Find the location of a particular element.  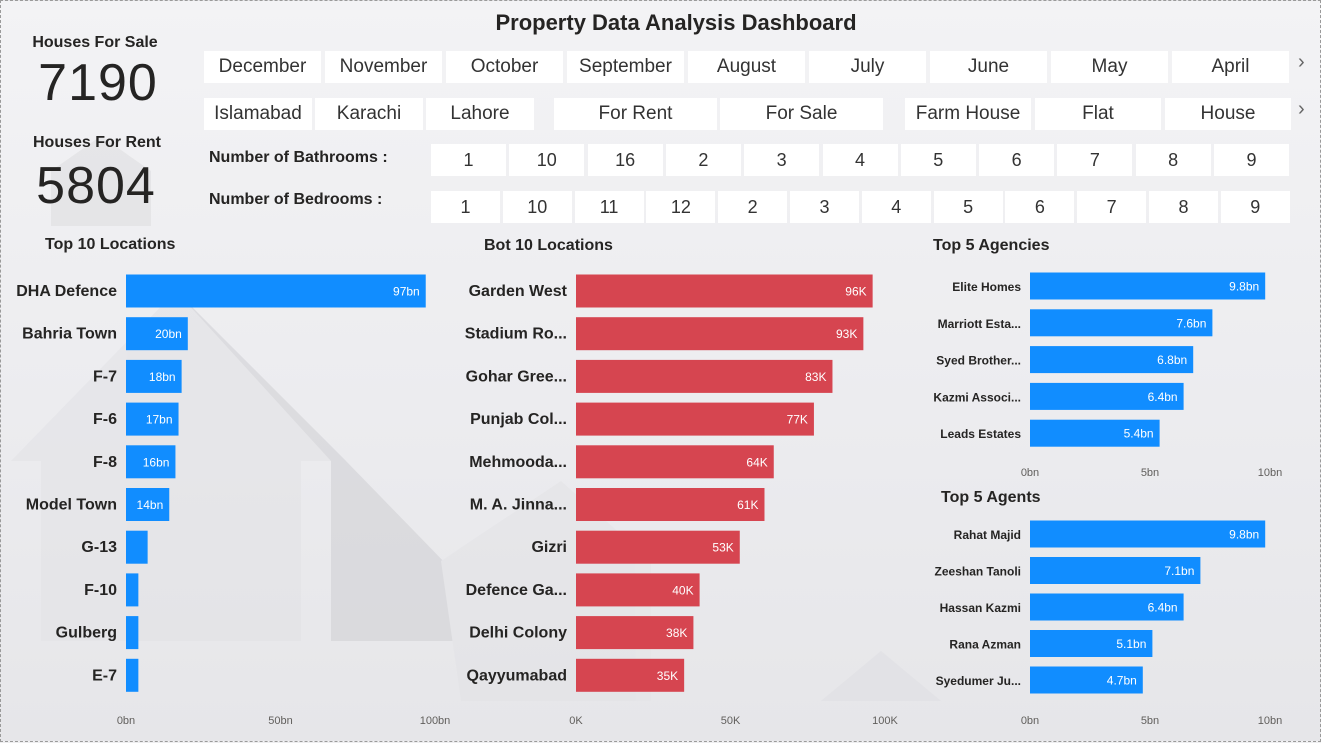

property-type-option-house: House is located at coordinates (1228, 114).